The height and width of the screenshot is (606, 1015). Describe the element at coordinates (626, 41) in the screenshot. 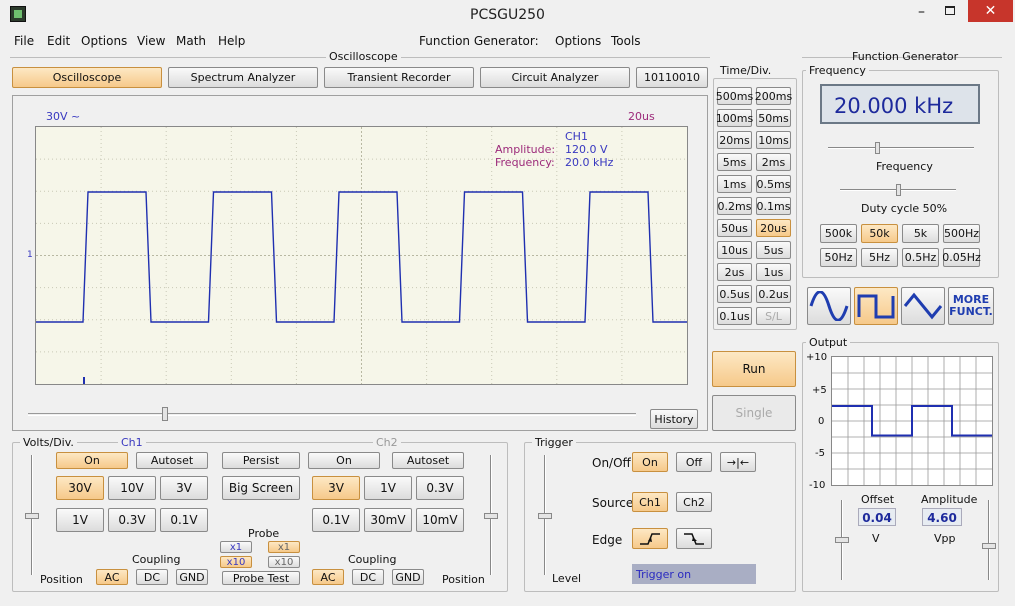

I see `menu-fg-tools: Tools` at that location.